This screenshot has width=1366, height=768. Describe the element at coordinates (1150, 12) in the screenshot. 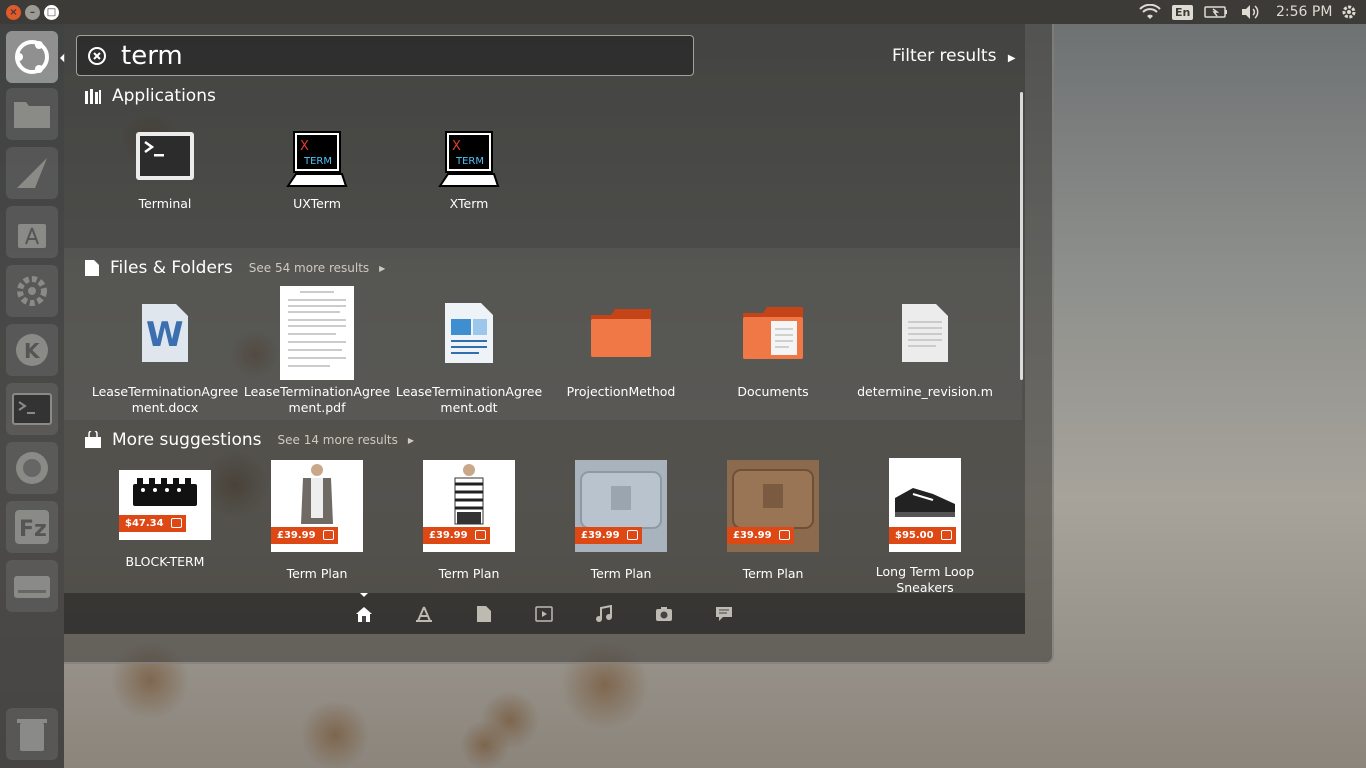

I see `wifi-icon` at that location.